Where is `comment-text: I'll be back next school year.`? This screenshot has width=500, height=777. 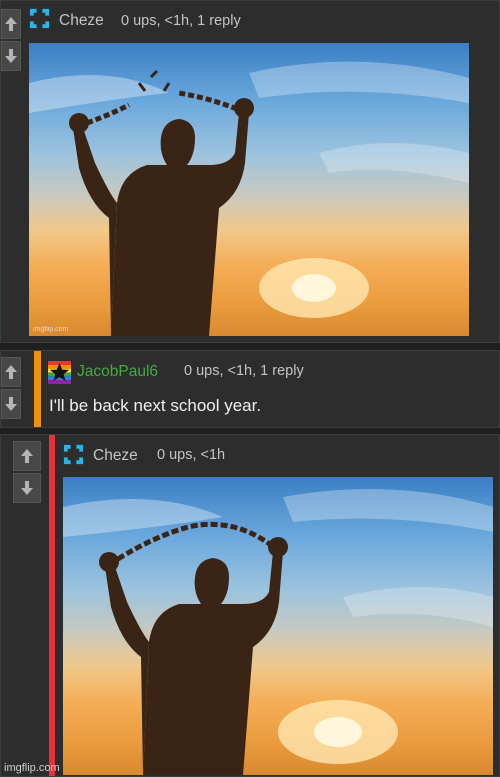 comment-text: I'll be back next school year. is located at coordinates (155, 405).